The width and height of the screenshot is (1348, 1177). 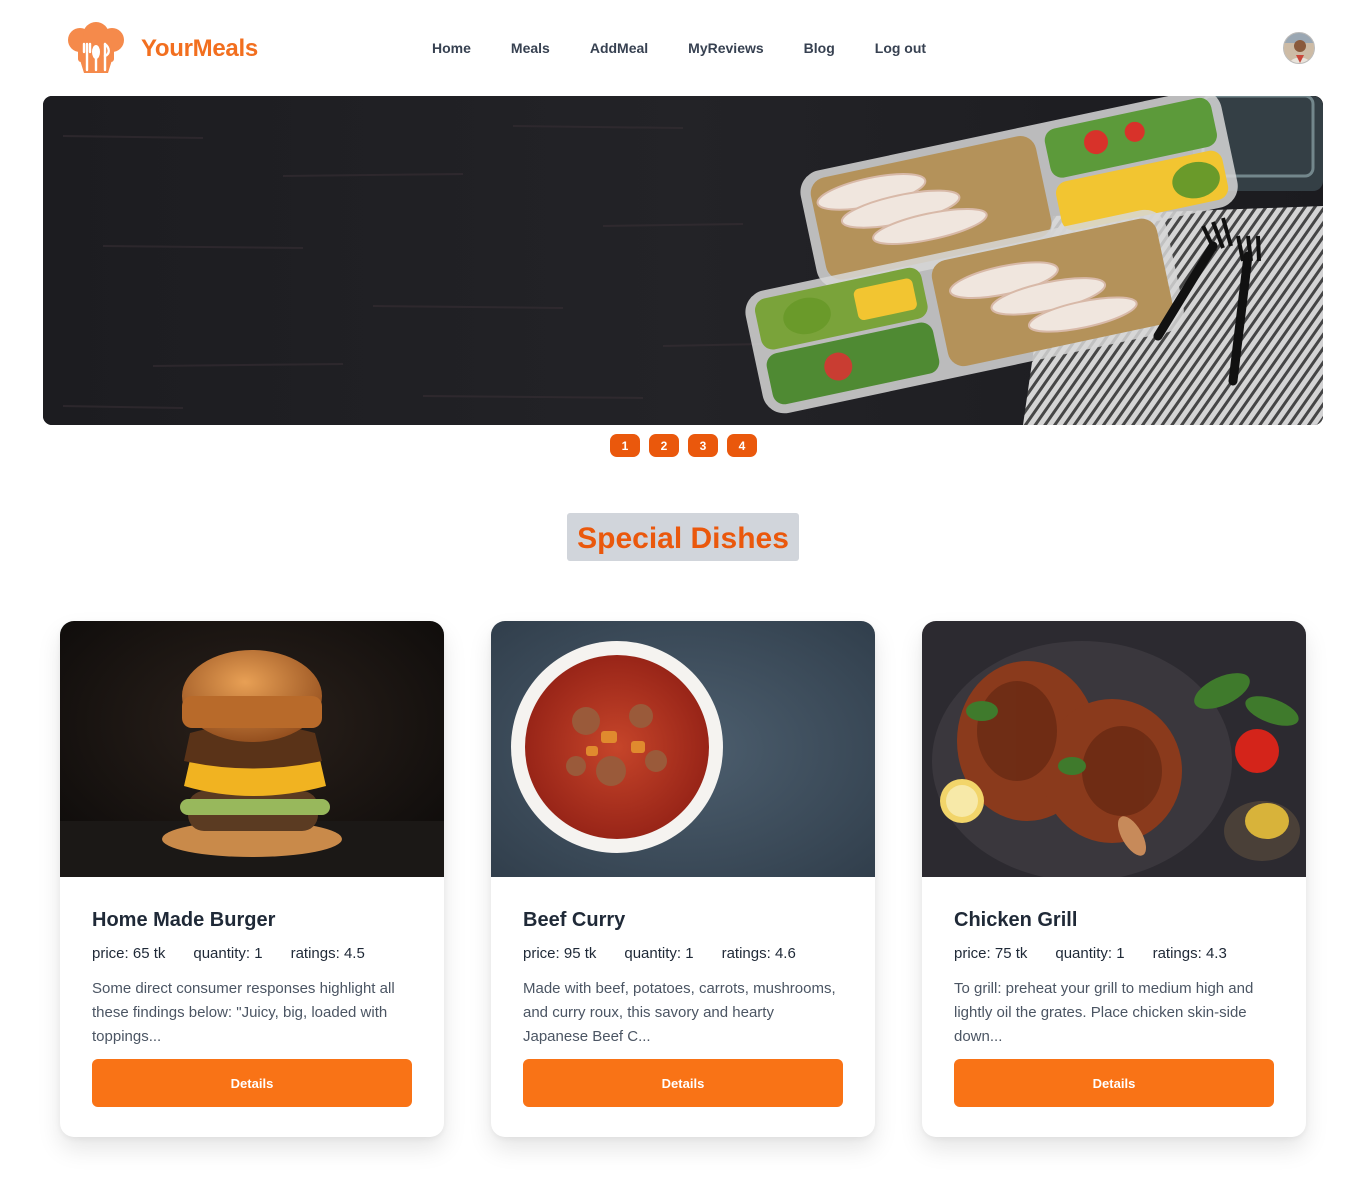 I want to click on brand-name: YourMeals, so click(x=199, y=49).